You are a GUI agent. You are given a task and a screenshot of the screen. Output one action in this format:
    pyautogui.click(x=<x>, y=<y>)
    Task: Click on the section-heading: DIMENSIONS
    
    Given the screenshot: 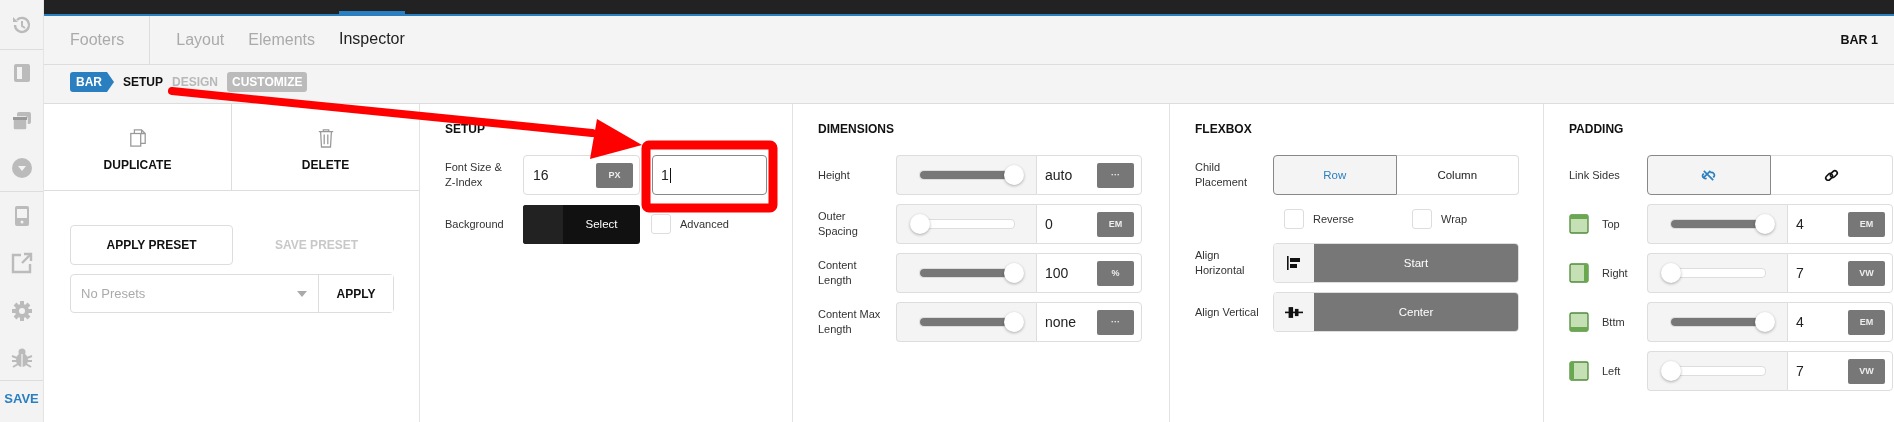 What is the action you would take?
    pyautogui.click(x=856, y=130)
    